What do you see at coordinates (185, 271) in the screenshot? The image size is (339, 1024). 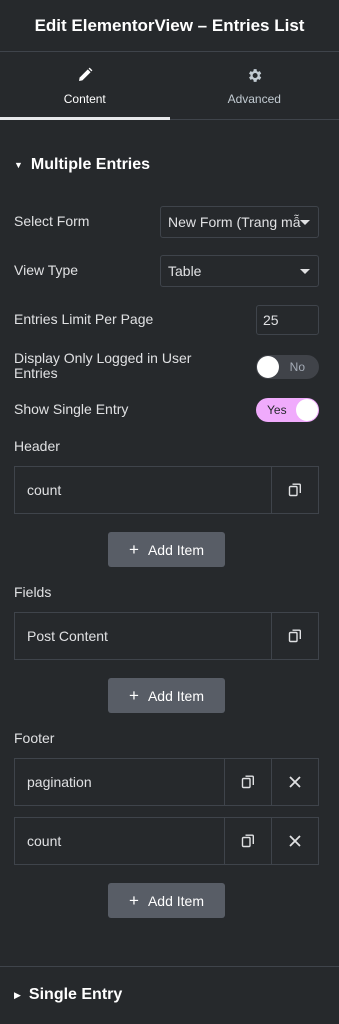 I see `view-type-value: Table` at bounding box center [185, 271].